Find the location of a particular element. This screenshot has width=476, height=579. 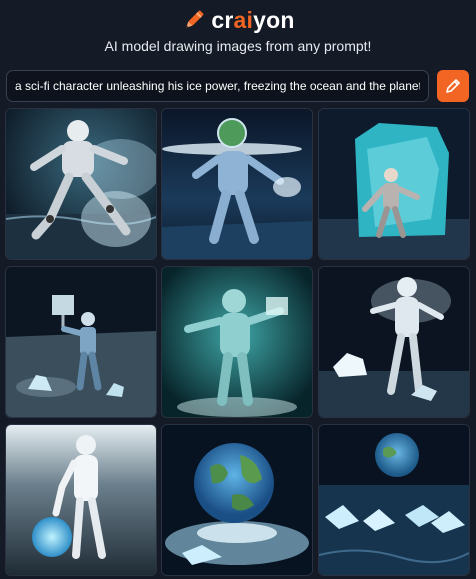

tagline: AI model drawing images from any prompt! is located at coordinates (238, 46).